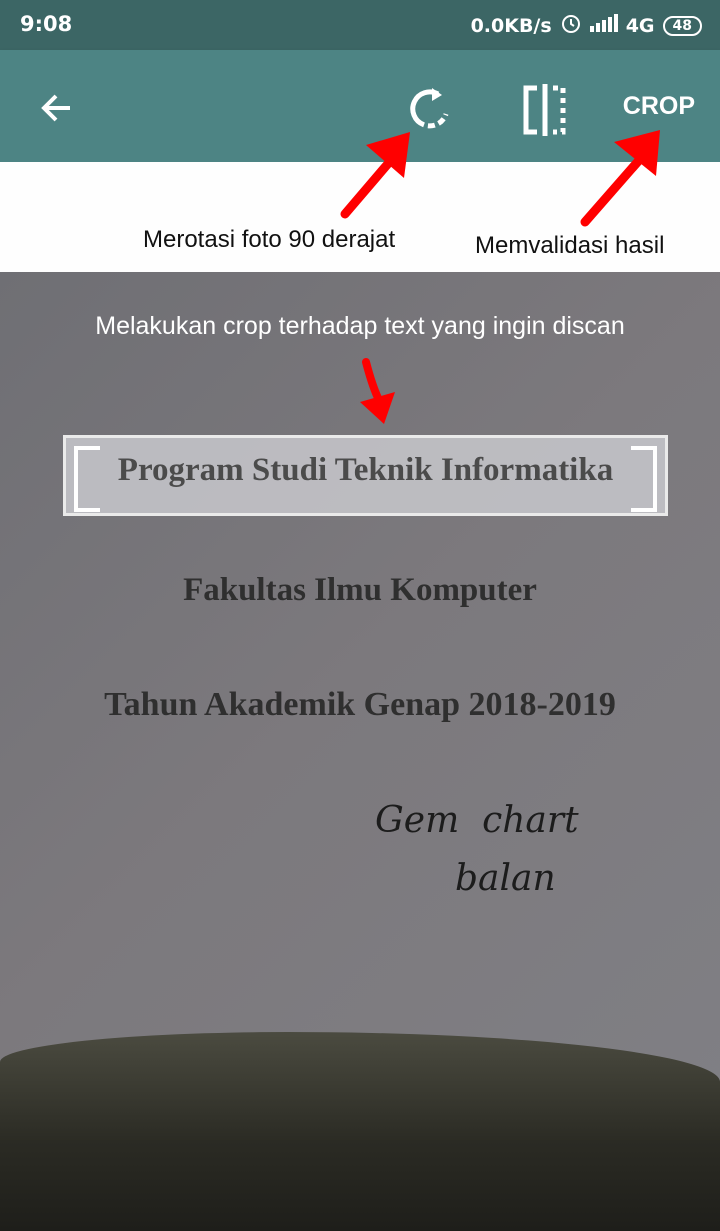  Describe the element at coordinates (500, 277) in the screenshot. I see `annotation-arrows` at that location.